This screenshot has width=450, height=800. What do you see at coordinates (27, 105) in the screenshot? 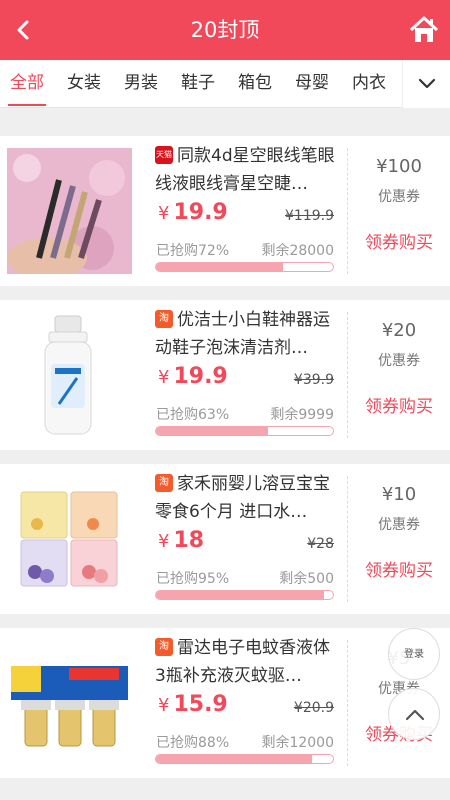
I see `active-tab-indicator` at bounding box center [27, 105].